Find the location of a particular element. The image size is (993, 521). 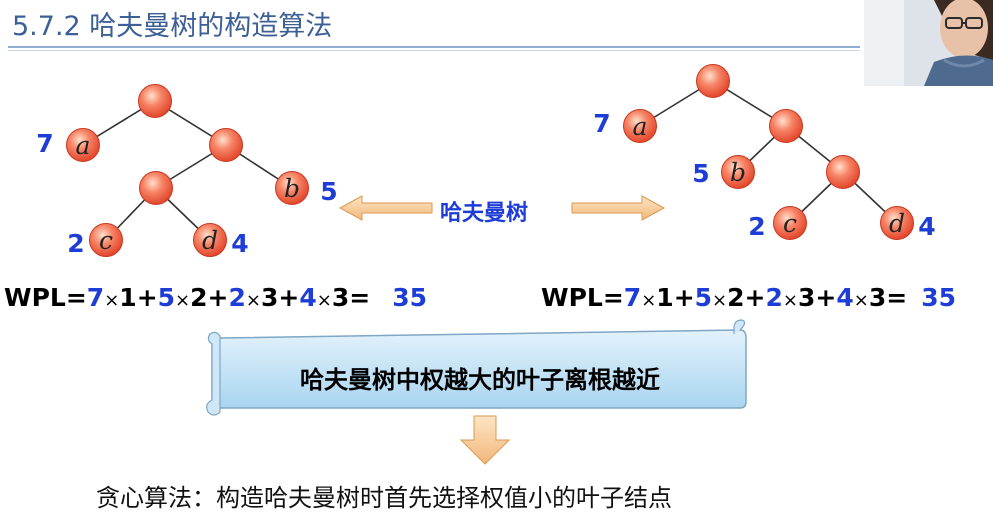

tree2-weight-b: 5 is located at coordinates (700, 173).